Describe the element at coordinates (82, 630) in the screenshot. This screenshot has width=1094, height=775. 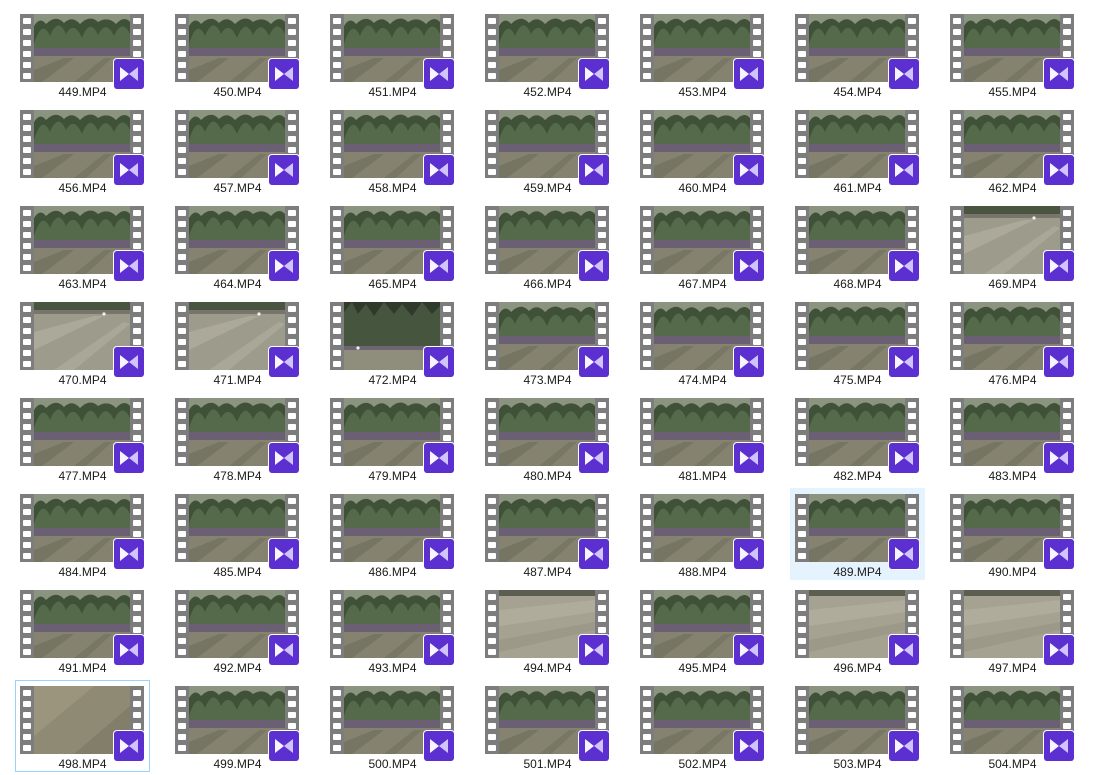
I see `file-item-491: 491.MP4` at that location.